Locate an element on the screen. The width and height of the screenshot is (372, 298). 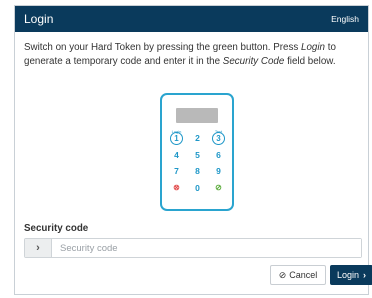
cancel-button: ⊘ Cancel is located at coordinates (298, 275).